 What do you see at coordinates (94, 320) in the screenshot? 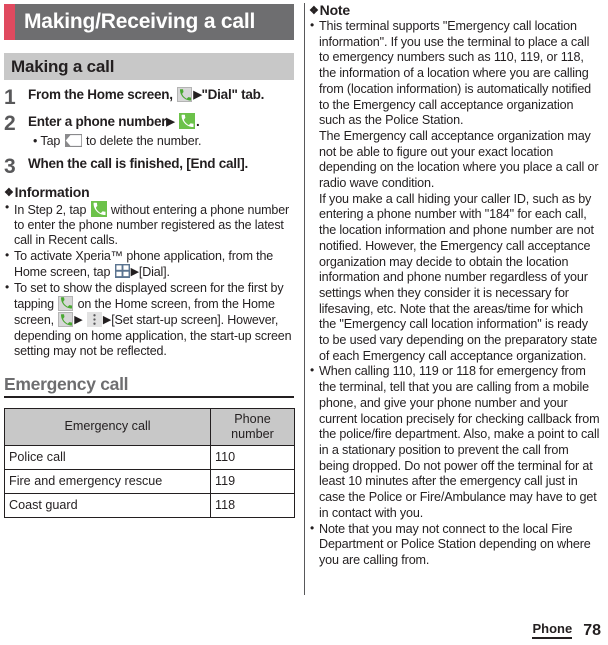
I see `overflow-menu-icon` at bounding box center [94, 320].